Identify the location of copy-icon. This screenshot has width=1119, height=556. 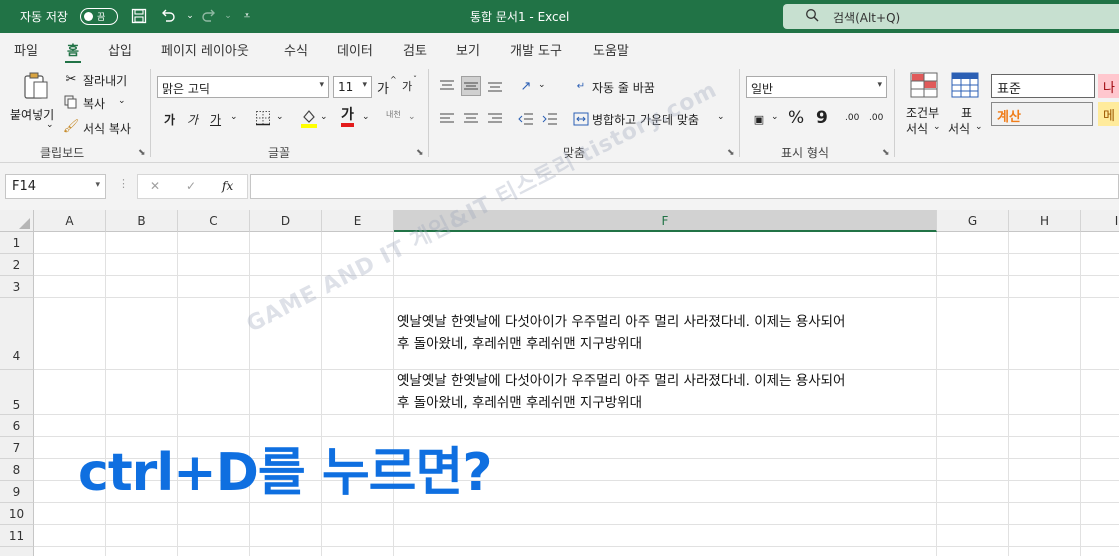
(71, 102).